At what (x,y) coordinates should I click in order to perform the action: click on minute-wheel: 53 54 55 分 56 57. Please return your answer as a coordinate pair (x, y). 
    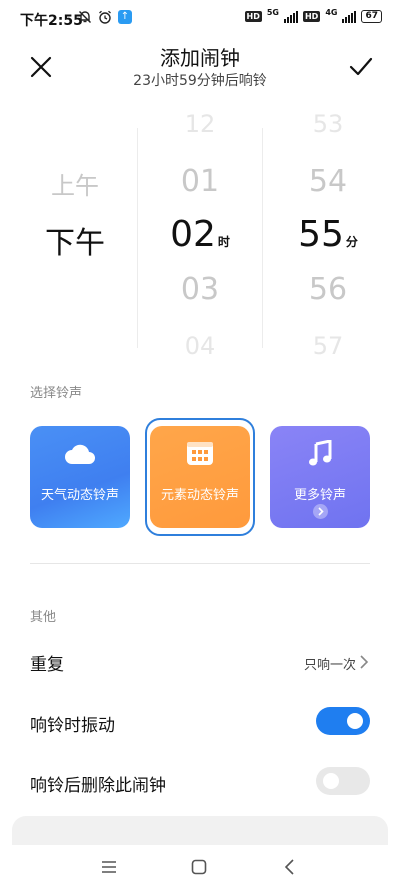
    Looking at the image, I should click on (328, 235).